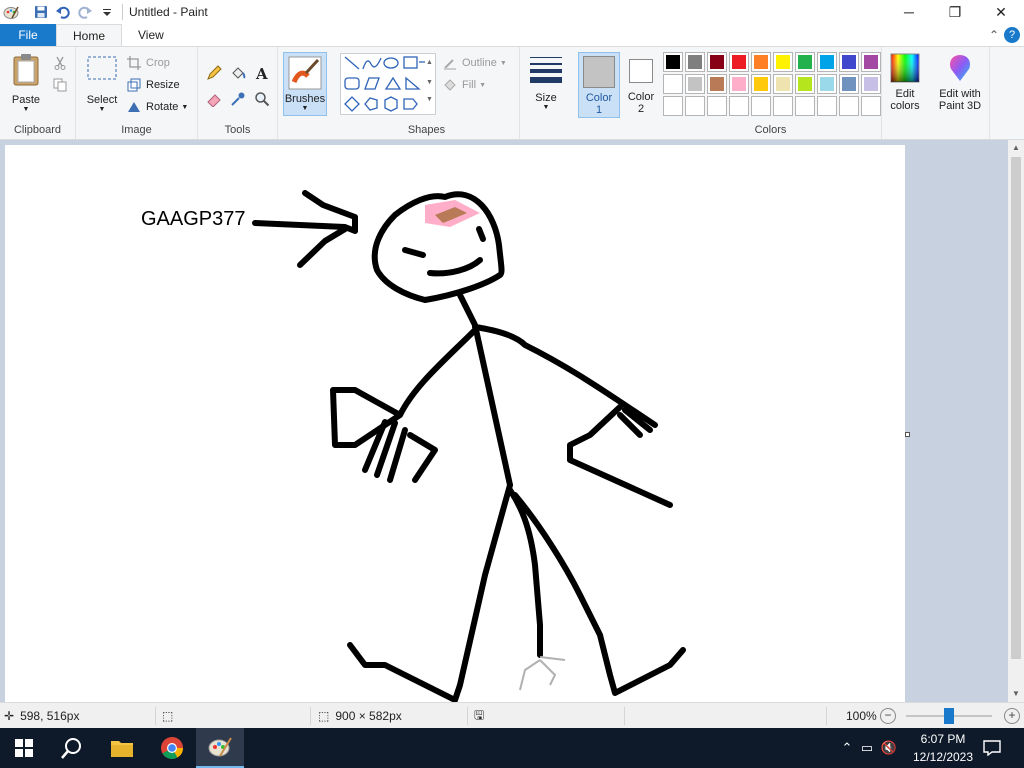 The height and width of the screenshot is (768, 1024). What do you see at coordinates (429, 99) in the screenshot?
I see `more-shapes-icon: ▼` at bounding box center [429, 99].